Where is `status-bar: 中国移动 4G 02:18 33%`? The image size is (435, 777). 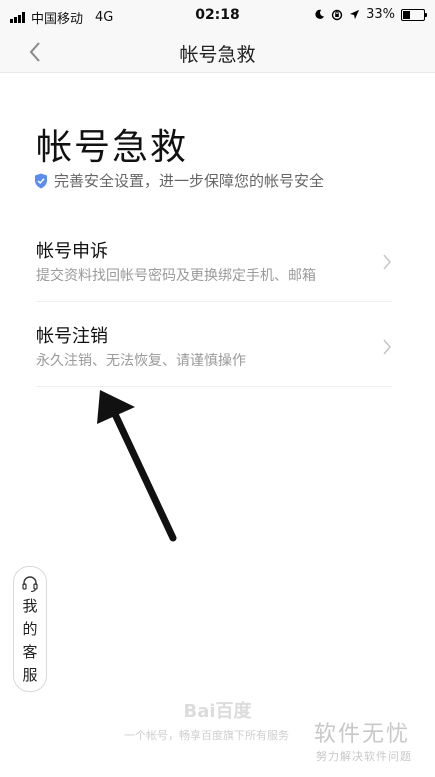 status-bar: 中国移动 4G 02:18 33% is located at coordinates (217, 16).